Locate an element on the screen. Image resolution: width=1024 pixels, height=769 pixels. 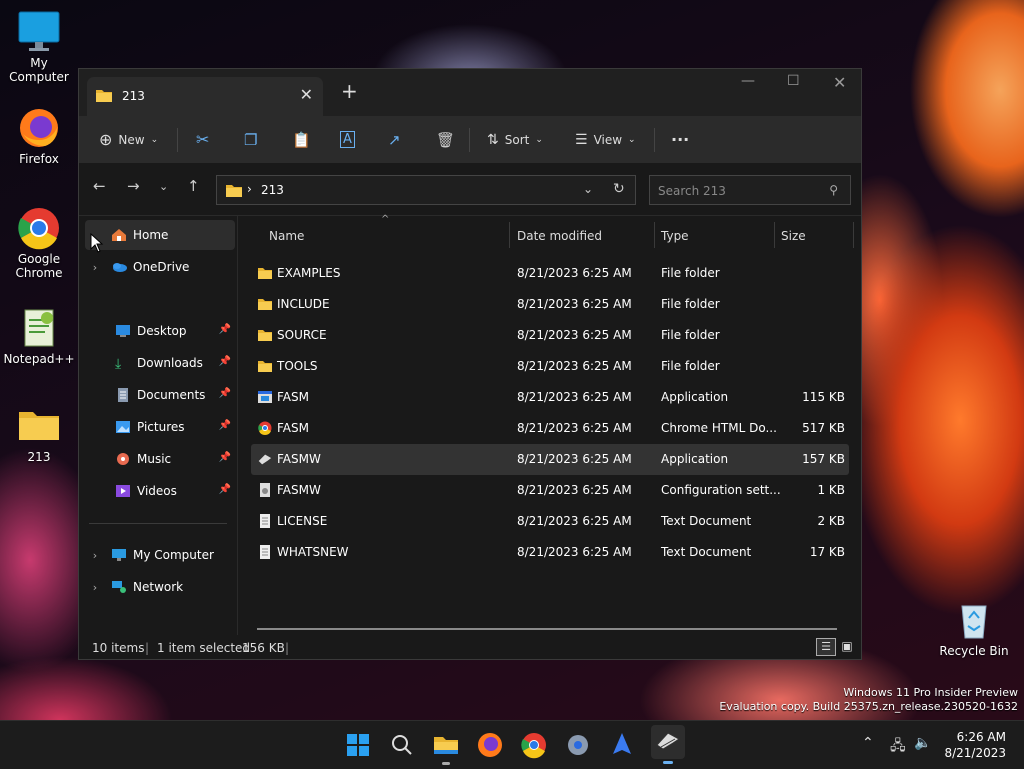
cut-button: ✂ is located at coordinates (202, 139).